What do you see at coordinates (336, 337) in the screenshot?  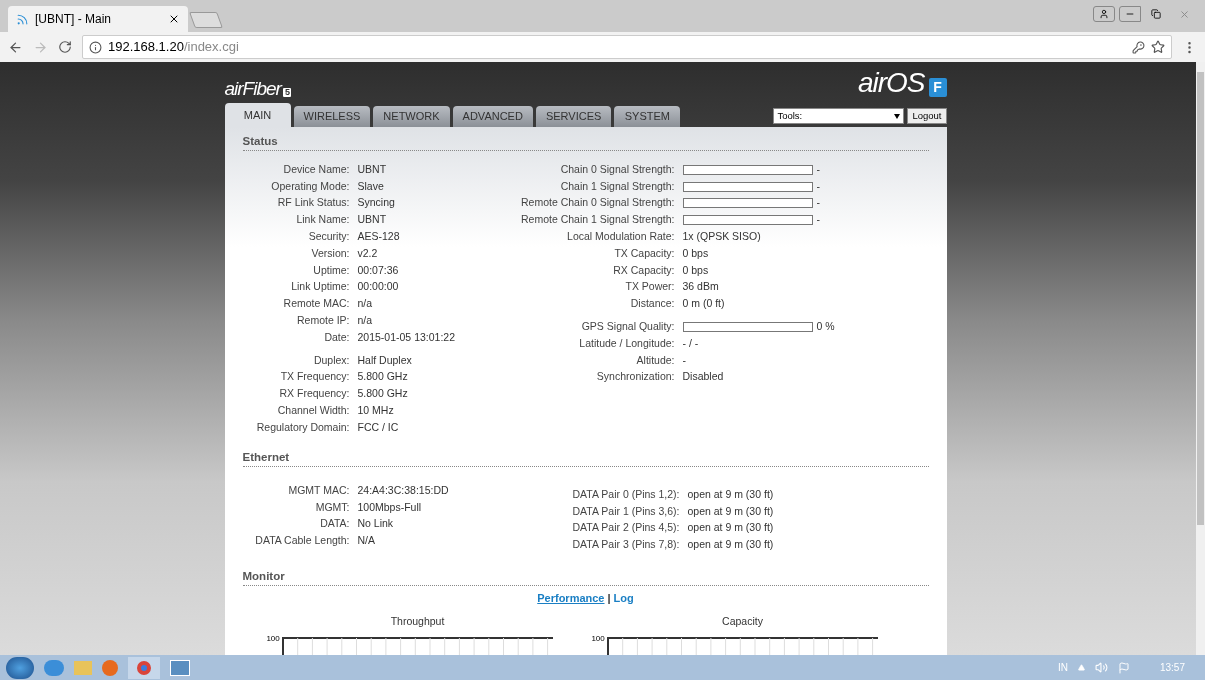 I see `field-label: Date:` at bounding box center [336, 337].